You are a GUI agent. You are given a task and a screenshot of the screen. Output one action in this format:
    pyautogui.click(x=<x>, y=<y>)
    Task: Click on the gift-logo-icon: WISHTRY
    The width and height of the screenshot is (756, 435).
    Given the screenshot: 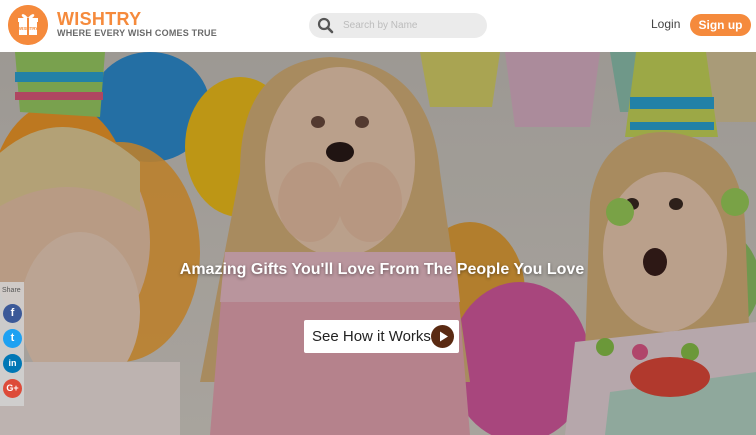 What is the action you would take?
    pyautogui.click(x=28, y=25)
    